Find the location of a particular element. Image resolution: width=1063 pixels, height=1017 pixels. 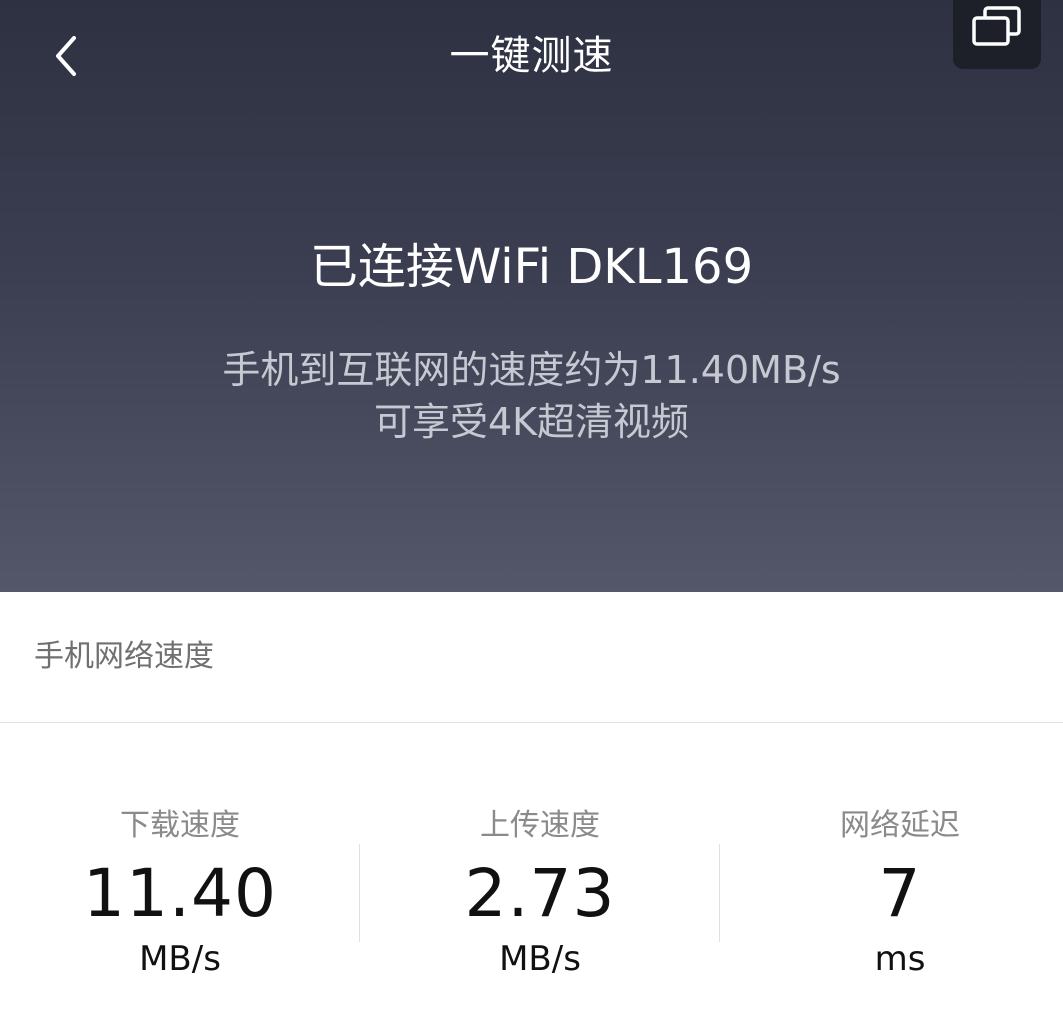

wifi-connection-status: 已连接WiFi DKL169 is located at coordinates (531, 267).